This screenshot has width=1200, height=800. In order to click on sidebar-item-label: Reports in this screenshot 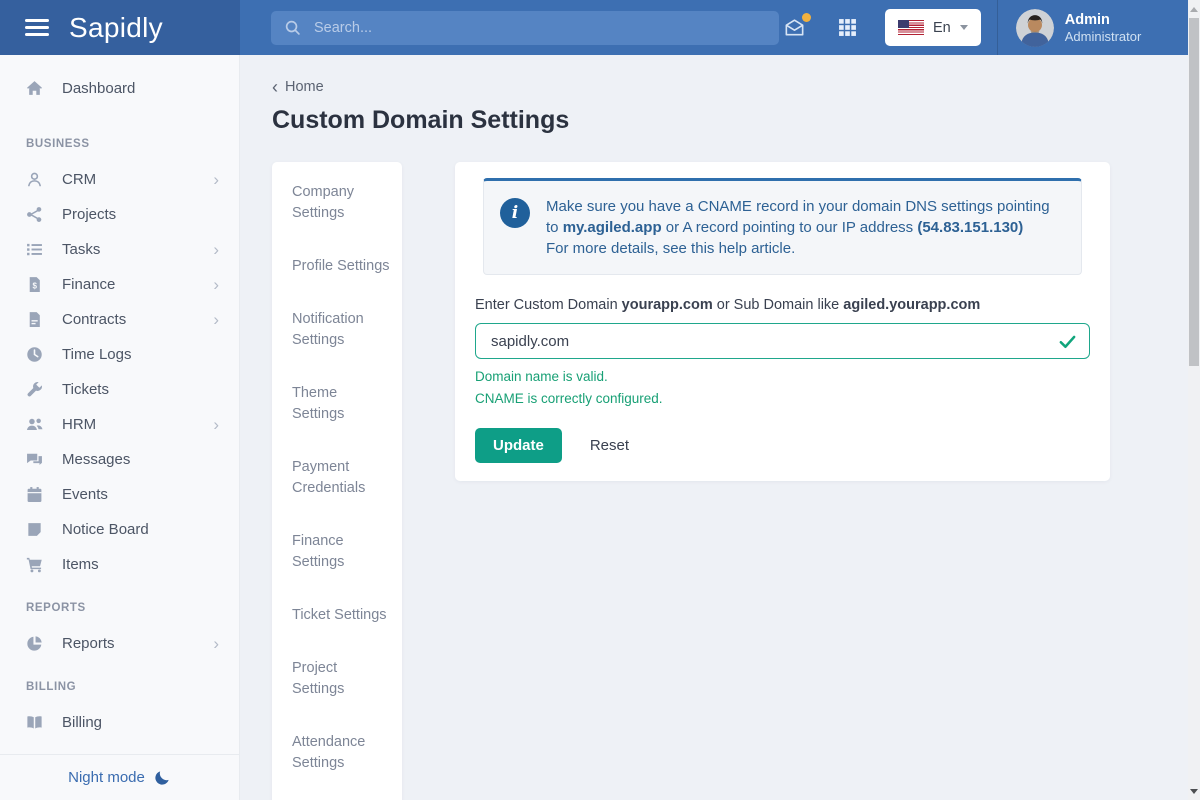, I will do `click(88, 643)`.